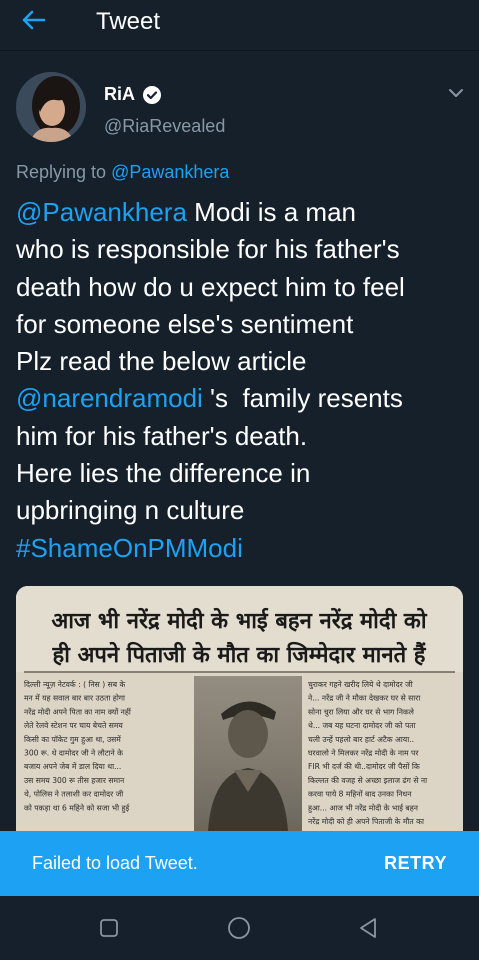 This screenshot has width=479, height=960. I want to click on tweet-line: upbringing n culture, so click(241, 510).